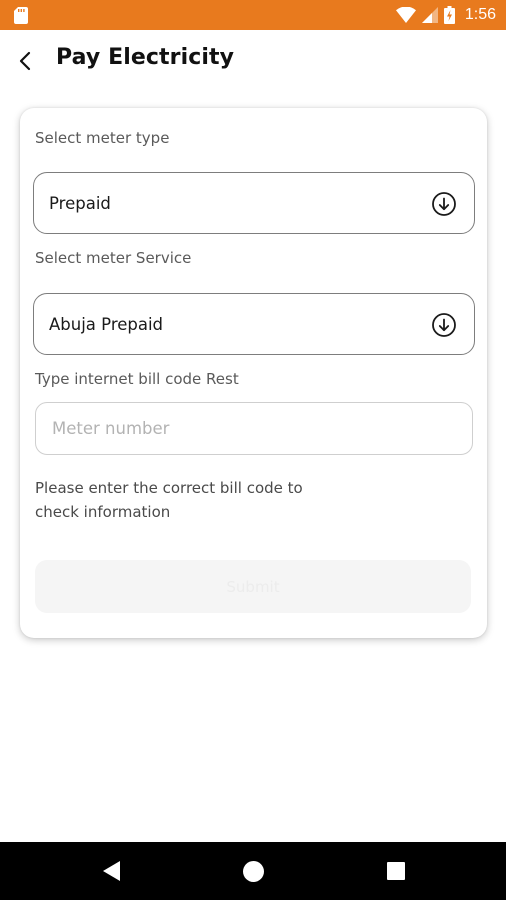 Image resolution: width=506 pixels, height=900 pixels. What do you see at coordinates (102, 138) in the screenshot?
I see `meter-type-label: Select meter type` at bounding box center [102, 138].